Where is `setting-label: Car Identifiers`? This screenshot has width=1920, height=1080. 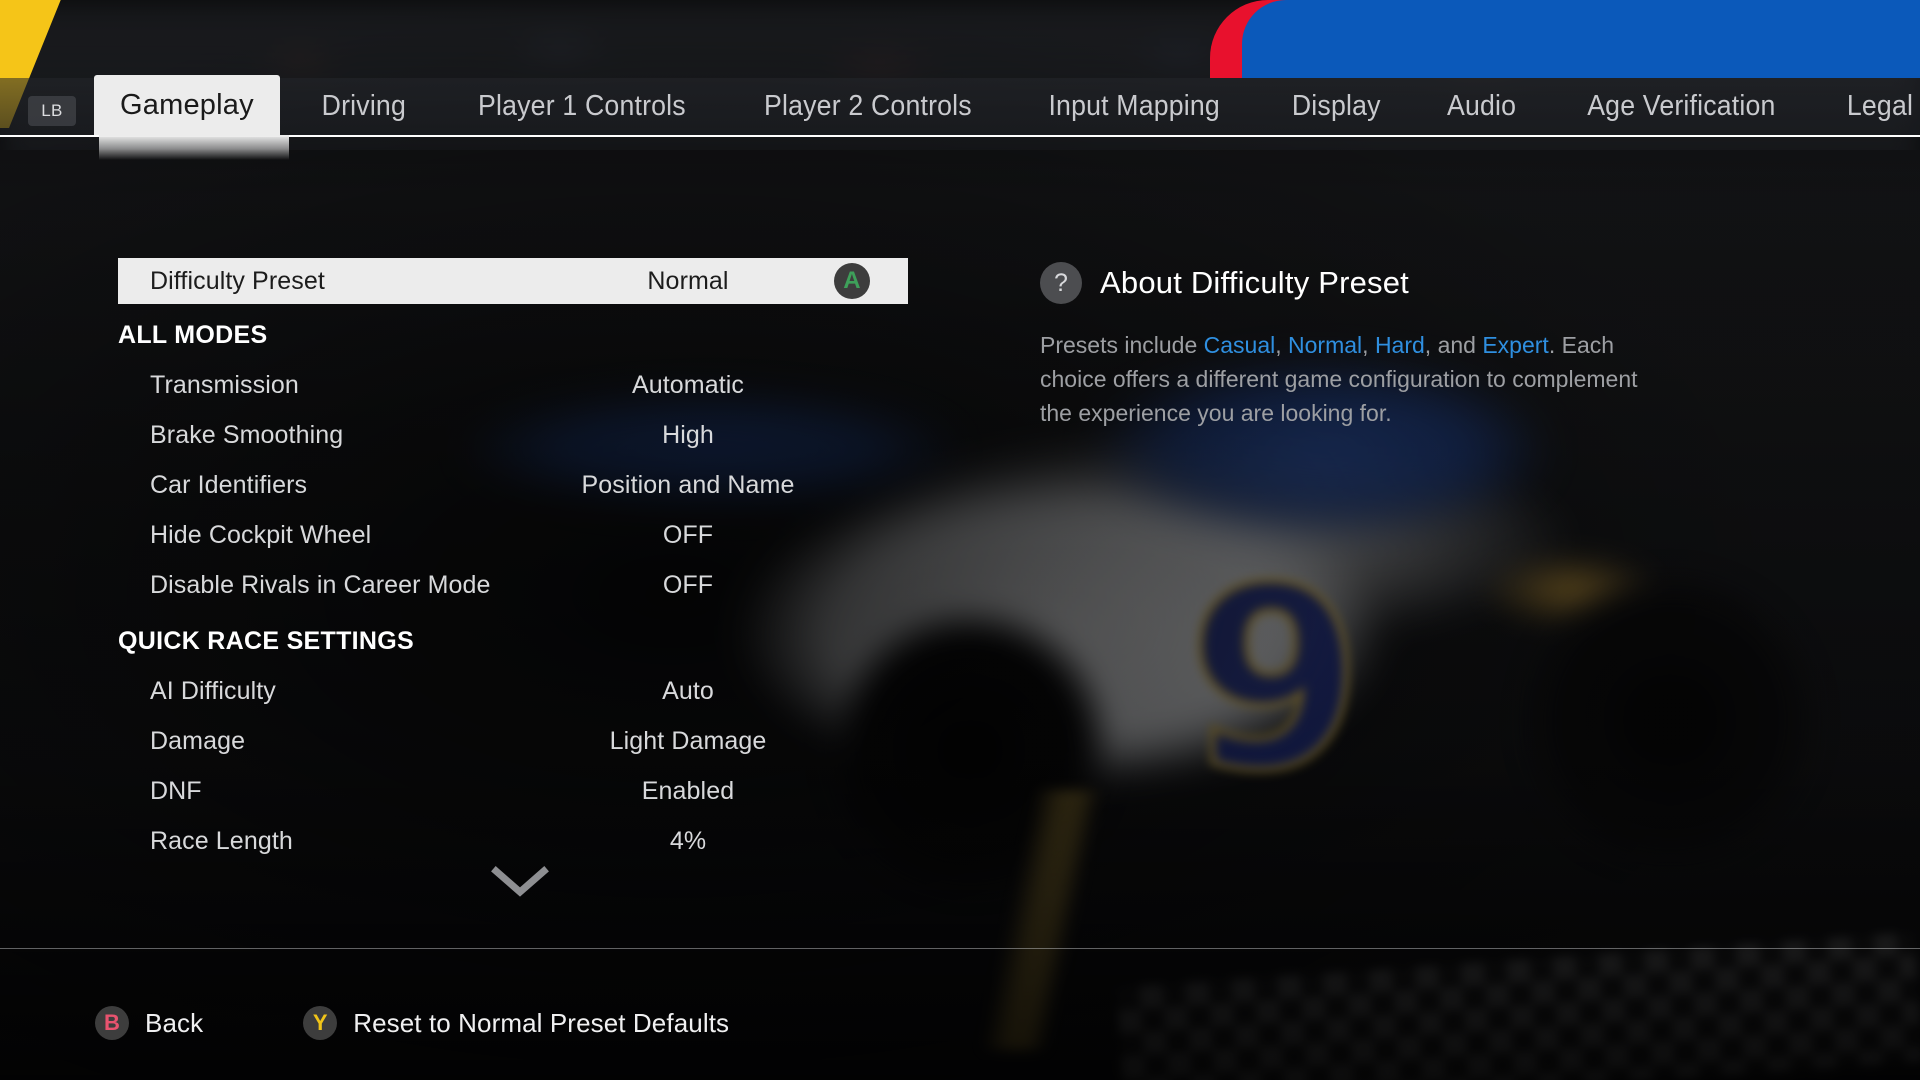 setting-label: Car Identifiers is located at coordinates (229, 484).